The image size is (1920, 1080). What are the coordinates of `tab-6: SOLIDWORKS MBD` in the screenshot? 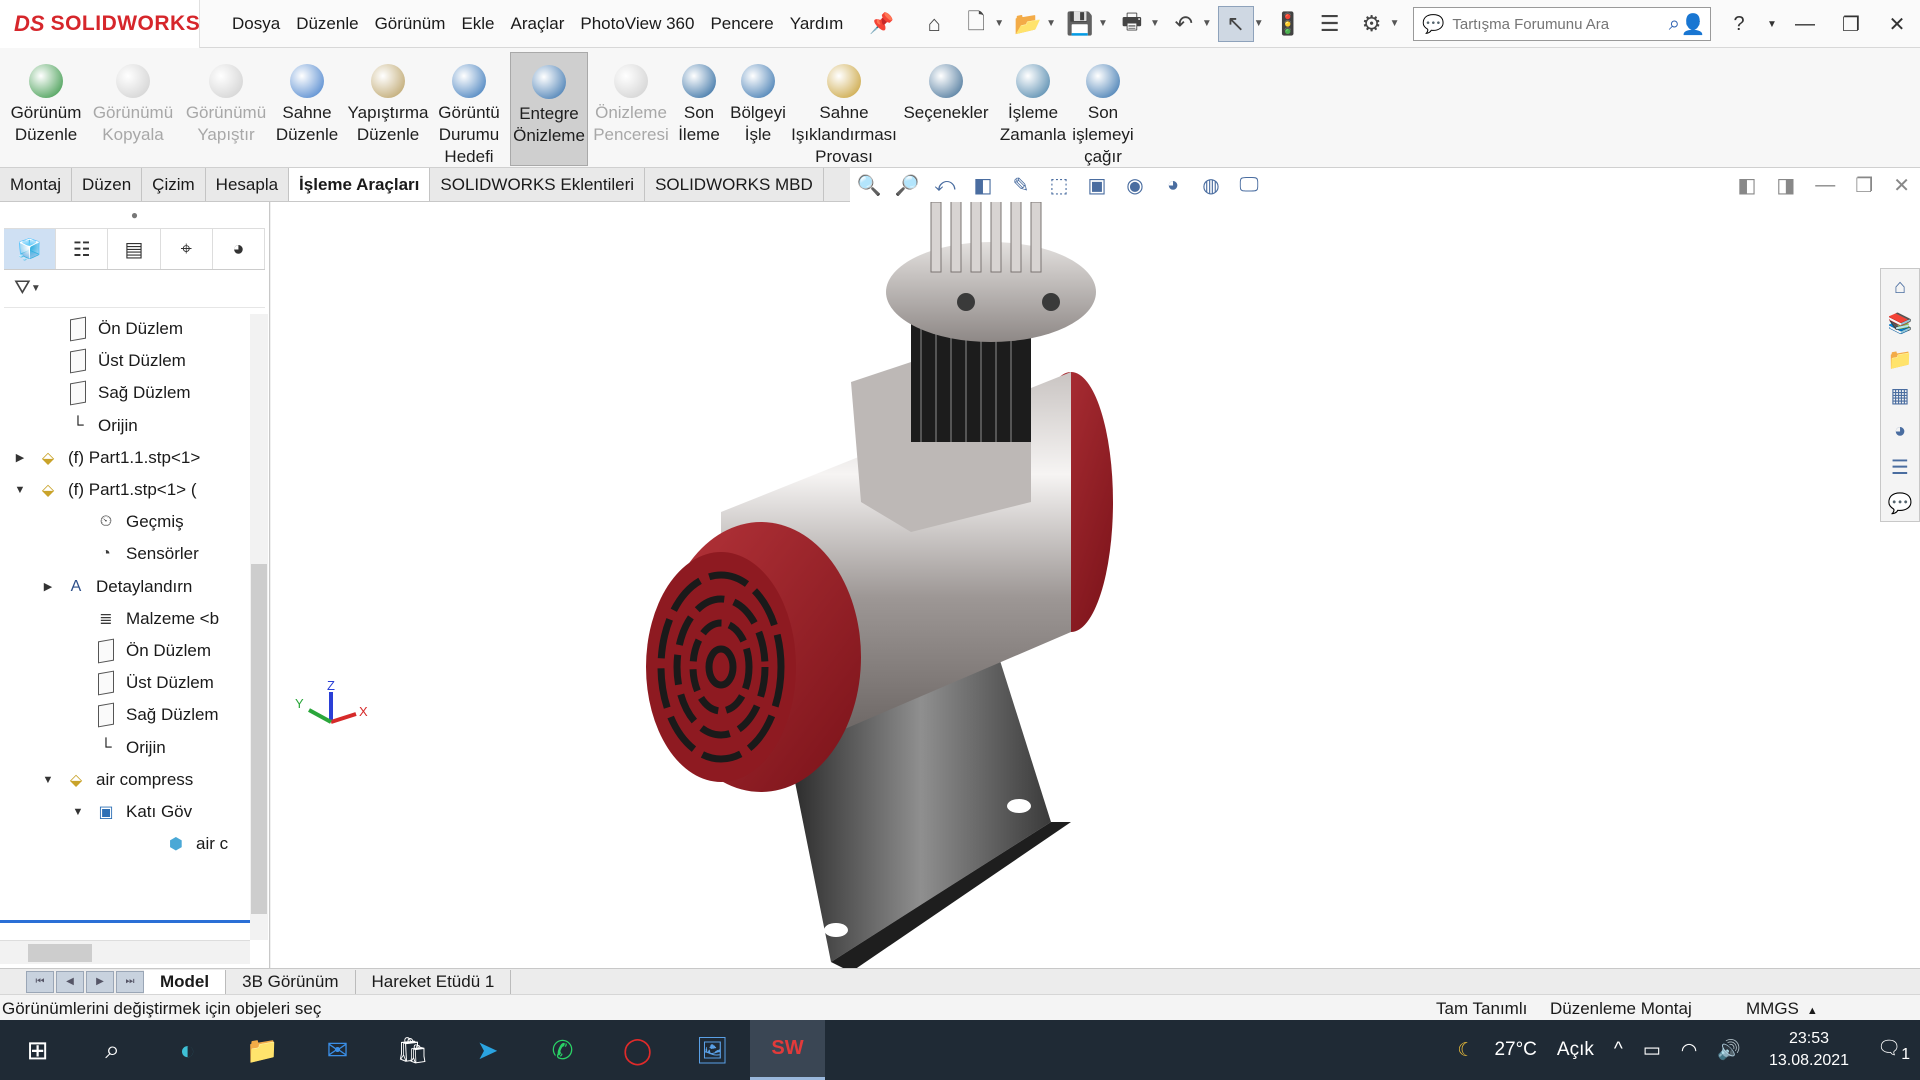 It's located at (734, 184).